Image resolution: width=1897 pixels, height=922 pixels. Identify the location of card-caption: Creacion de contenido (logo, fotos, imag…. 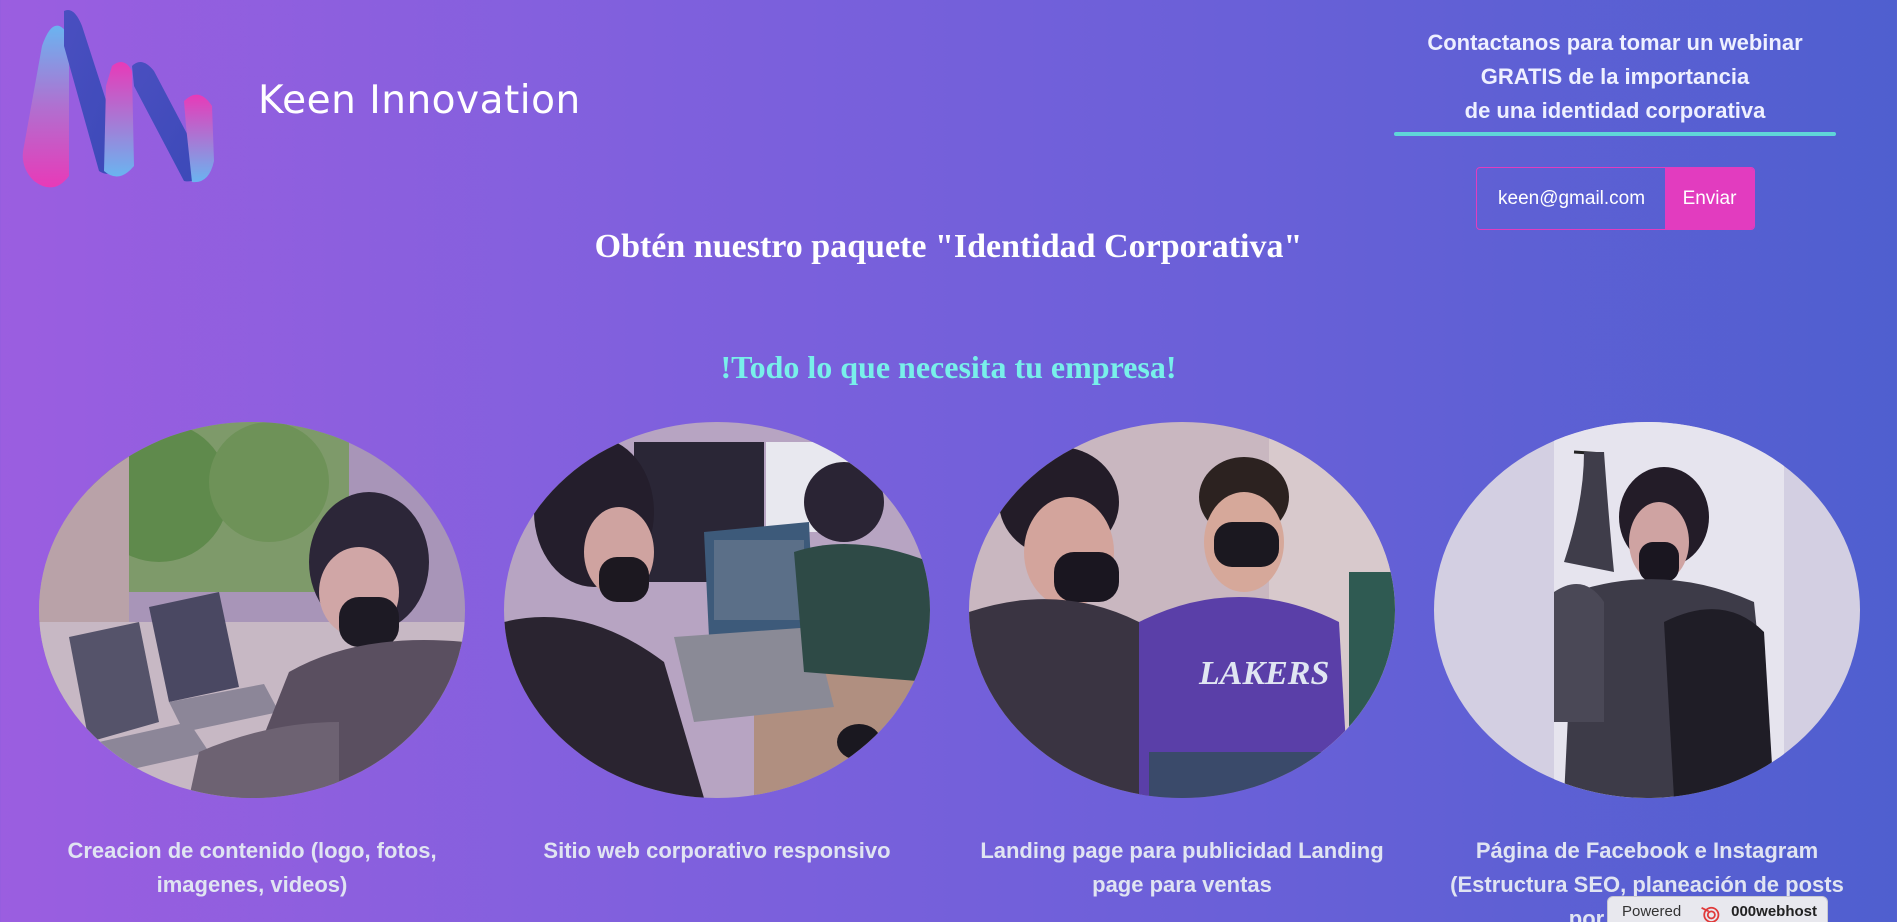
(252, 867).